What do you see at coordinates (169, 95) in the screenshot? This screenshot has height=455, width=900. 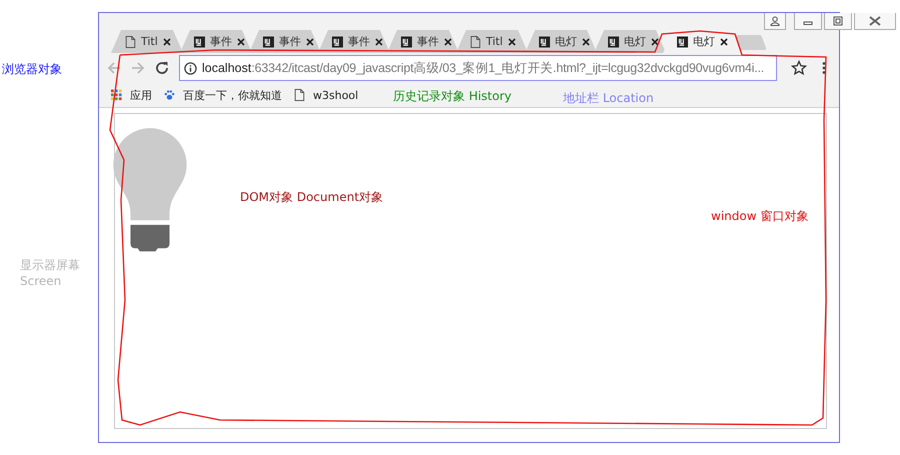 I see `paw-icon` at bounding box center [169, 95].